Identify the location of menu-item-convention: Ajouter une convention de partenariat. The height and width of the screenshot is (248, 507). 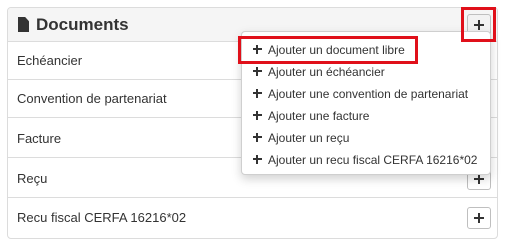
(366, 94).